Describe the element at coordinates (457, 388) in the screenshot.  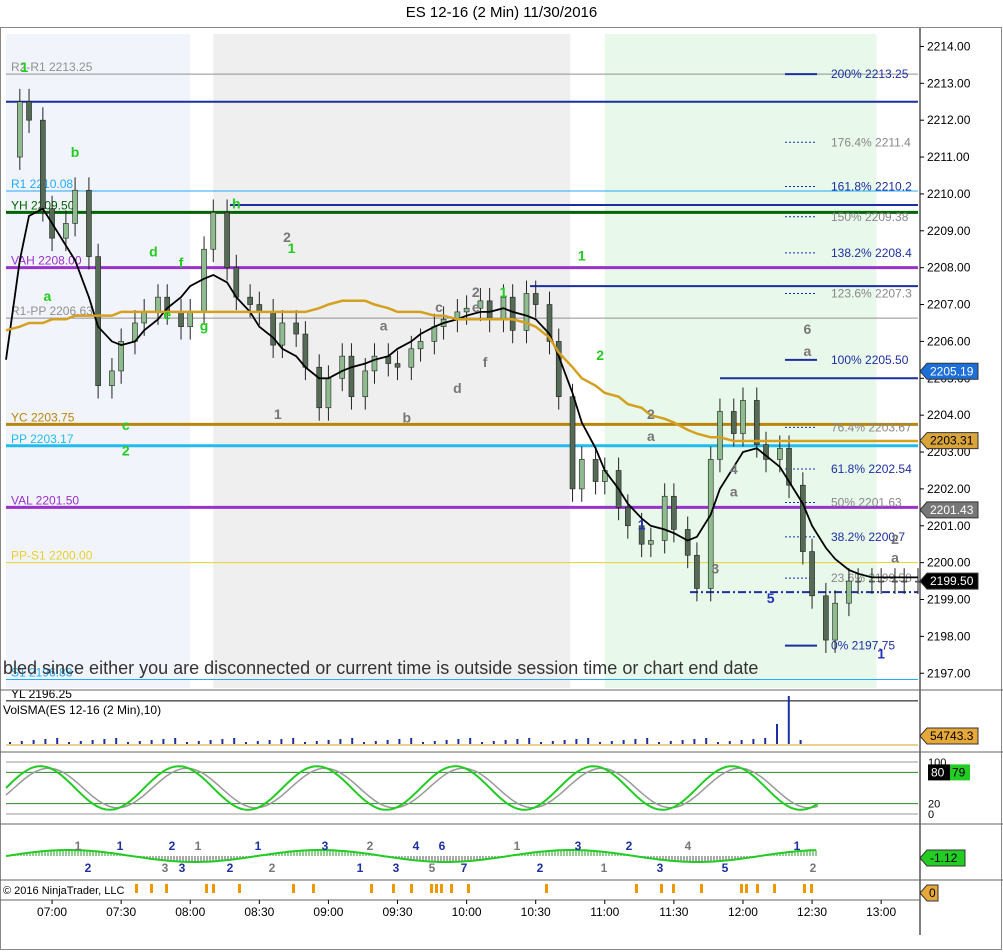
I see `wave-label-16: d` at that location.